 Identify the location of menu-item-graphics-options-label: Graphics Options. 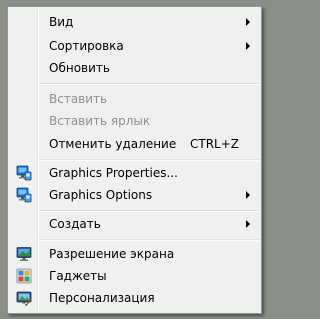
(101, 195).